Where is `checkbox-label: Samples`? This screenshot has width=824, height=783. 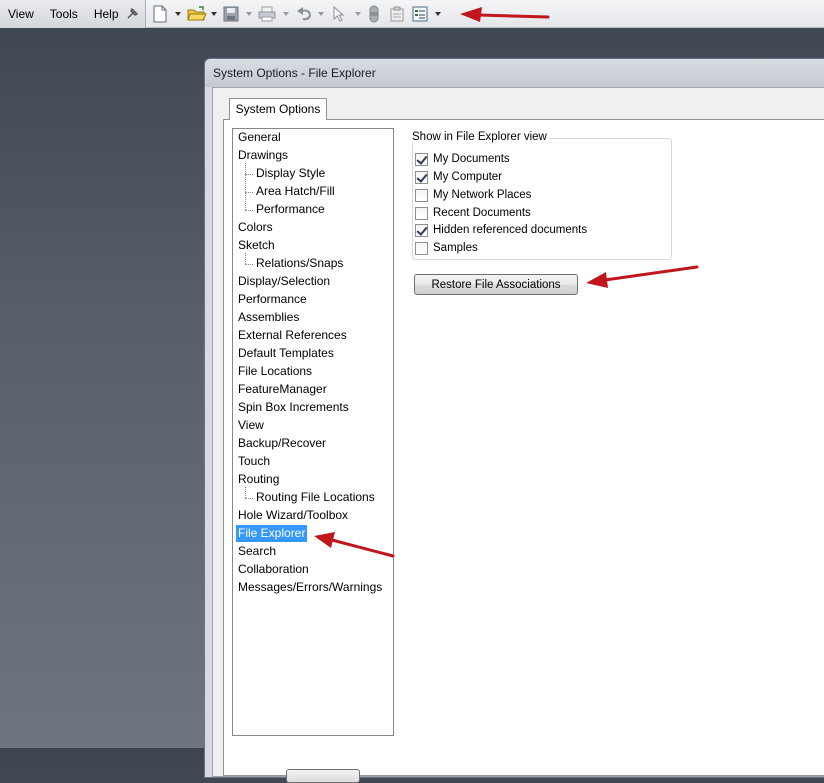 checkbox-label: Samples is located at coordinates (455, 248).